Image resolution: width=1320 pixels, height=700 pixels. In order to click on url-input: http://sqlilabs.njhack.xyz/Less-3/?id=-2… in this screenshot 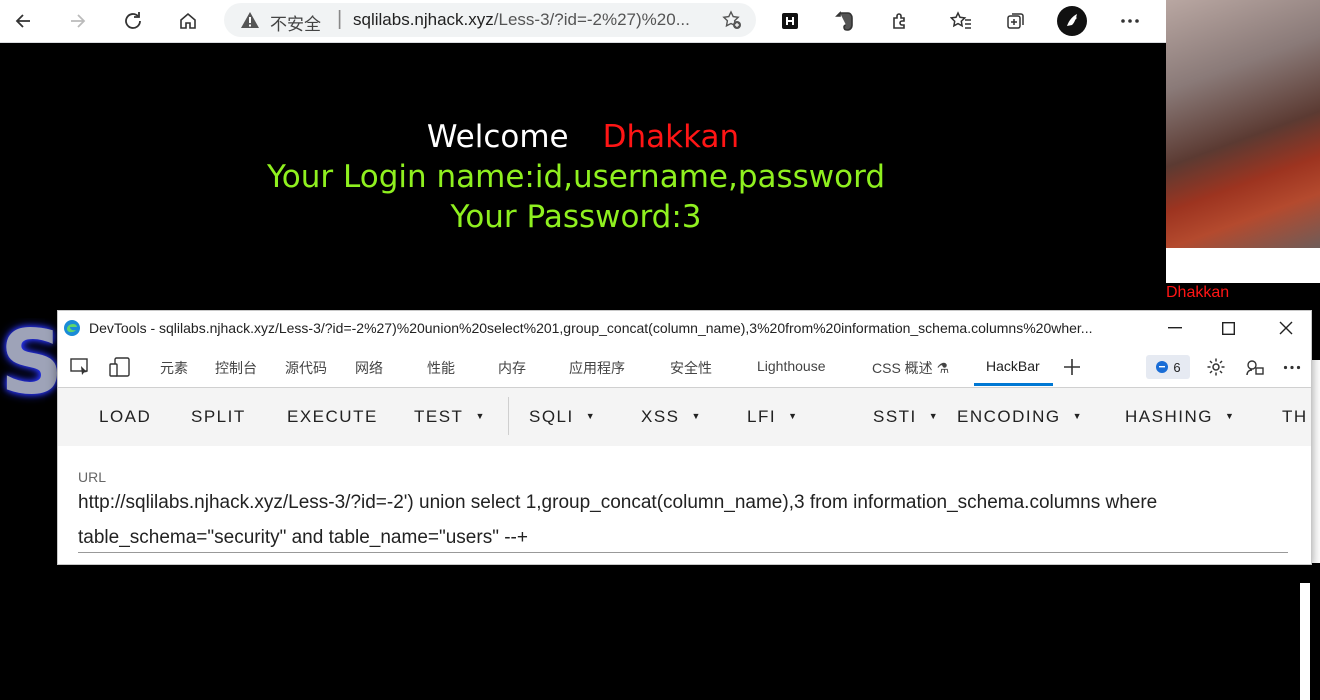, I will do `click(668, 520)`.